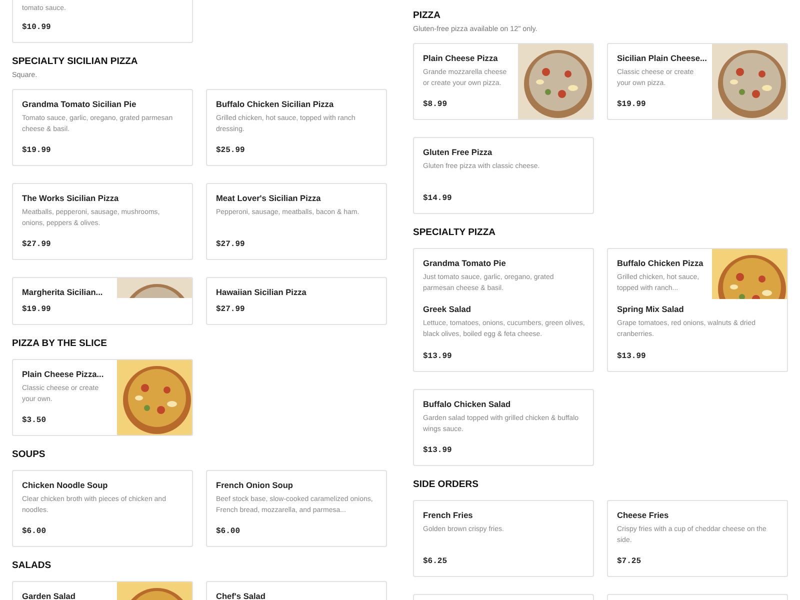  I want to click on item-price: $3.50, so click(35, 421).